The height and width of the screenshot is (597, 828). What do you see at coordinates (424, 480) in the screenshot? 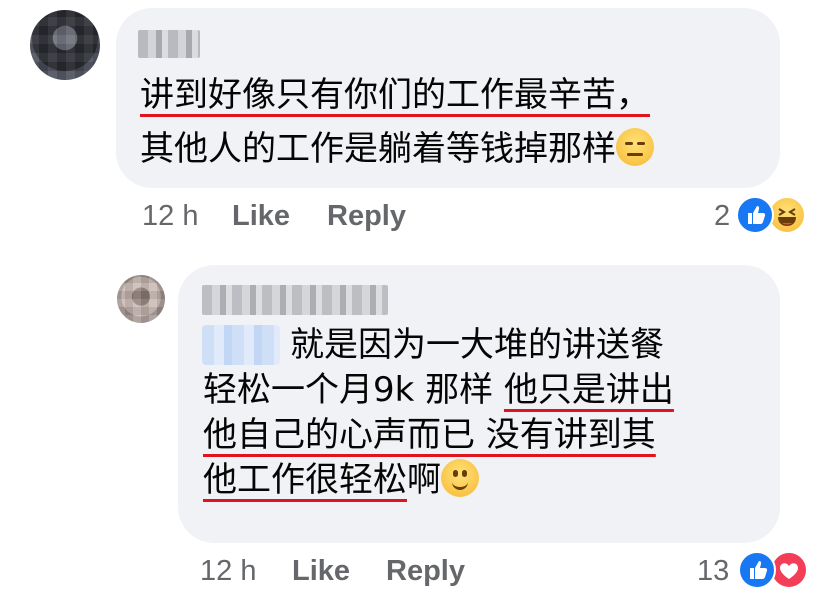
I see `reply-text-line4-tail: 啊` at bounding box center [424, 480].